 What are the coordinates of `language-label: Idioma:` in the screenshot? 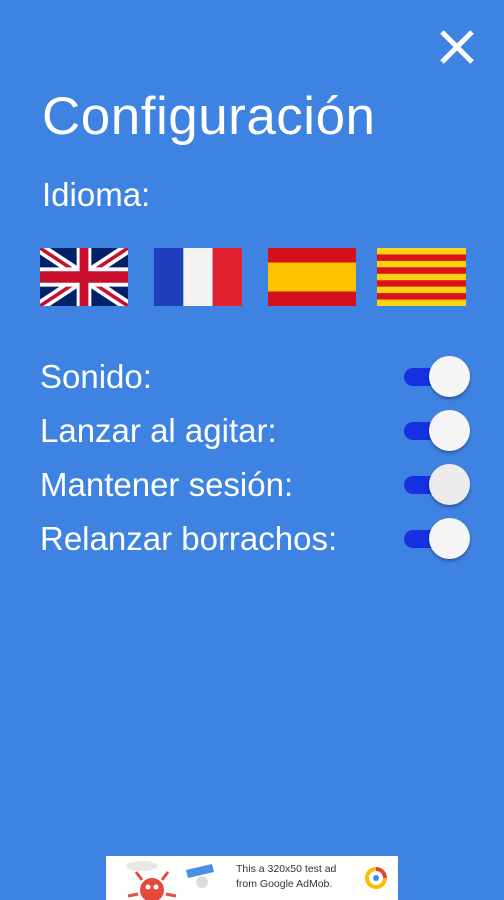 It's located at (96, 194).